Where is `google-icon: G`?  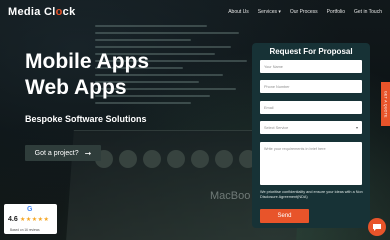
google-icon: G is located at coordinates (30, 209).